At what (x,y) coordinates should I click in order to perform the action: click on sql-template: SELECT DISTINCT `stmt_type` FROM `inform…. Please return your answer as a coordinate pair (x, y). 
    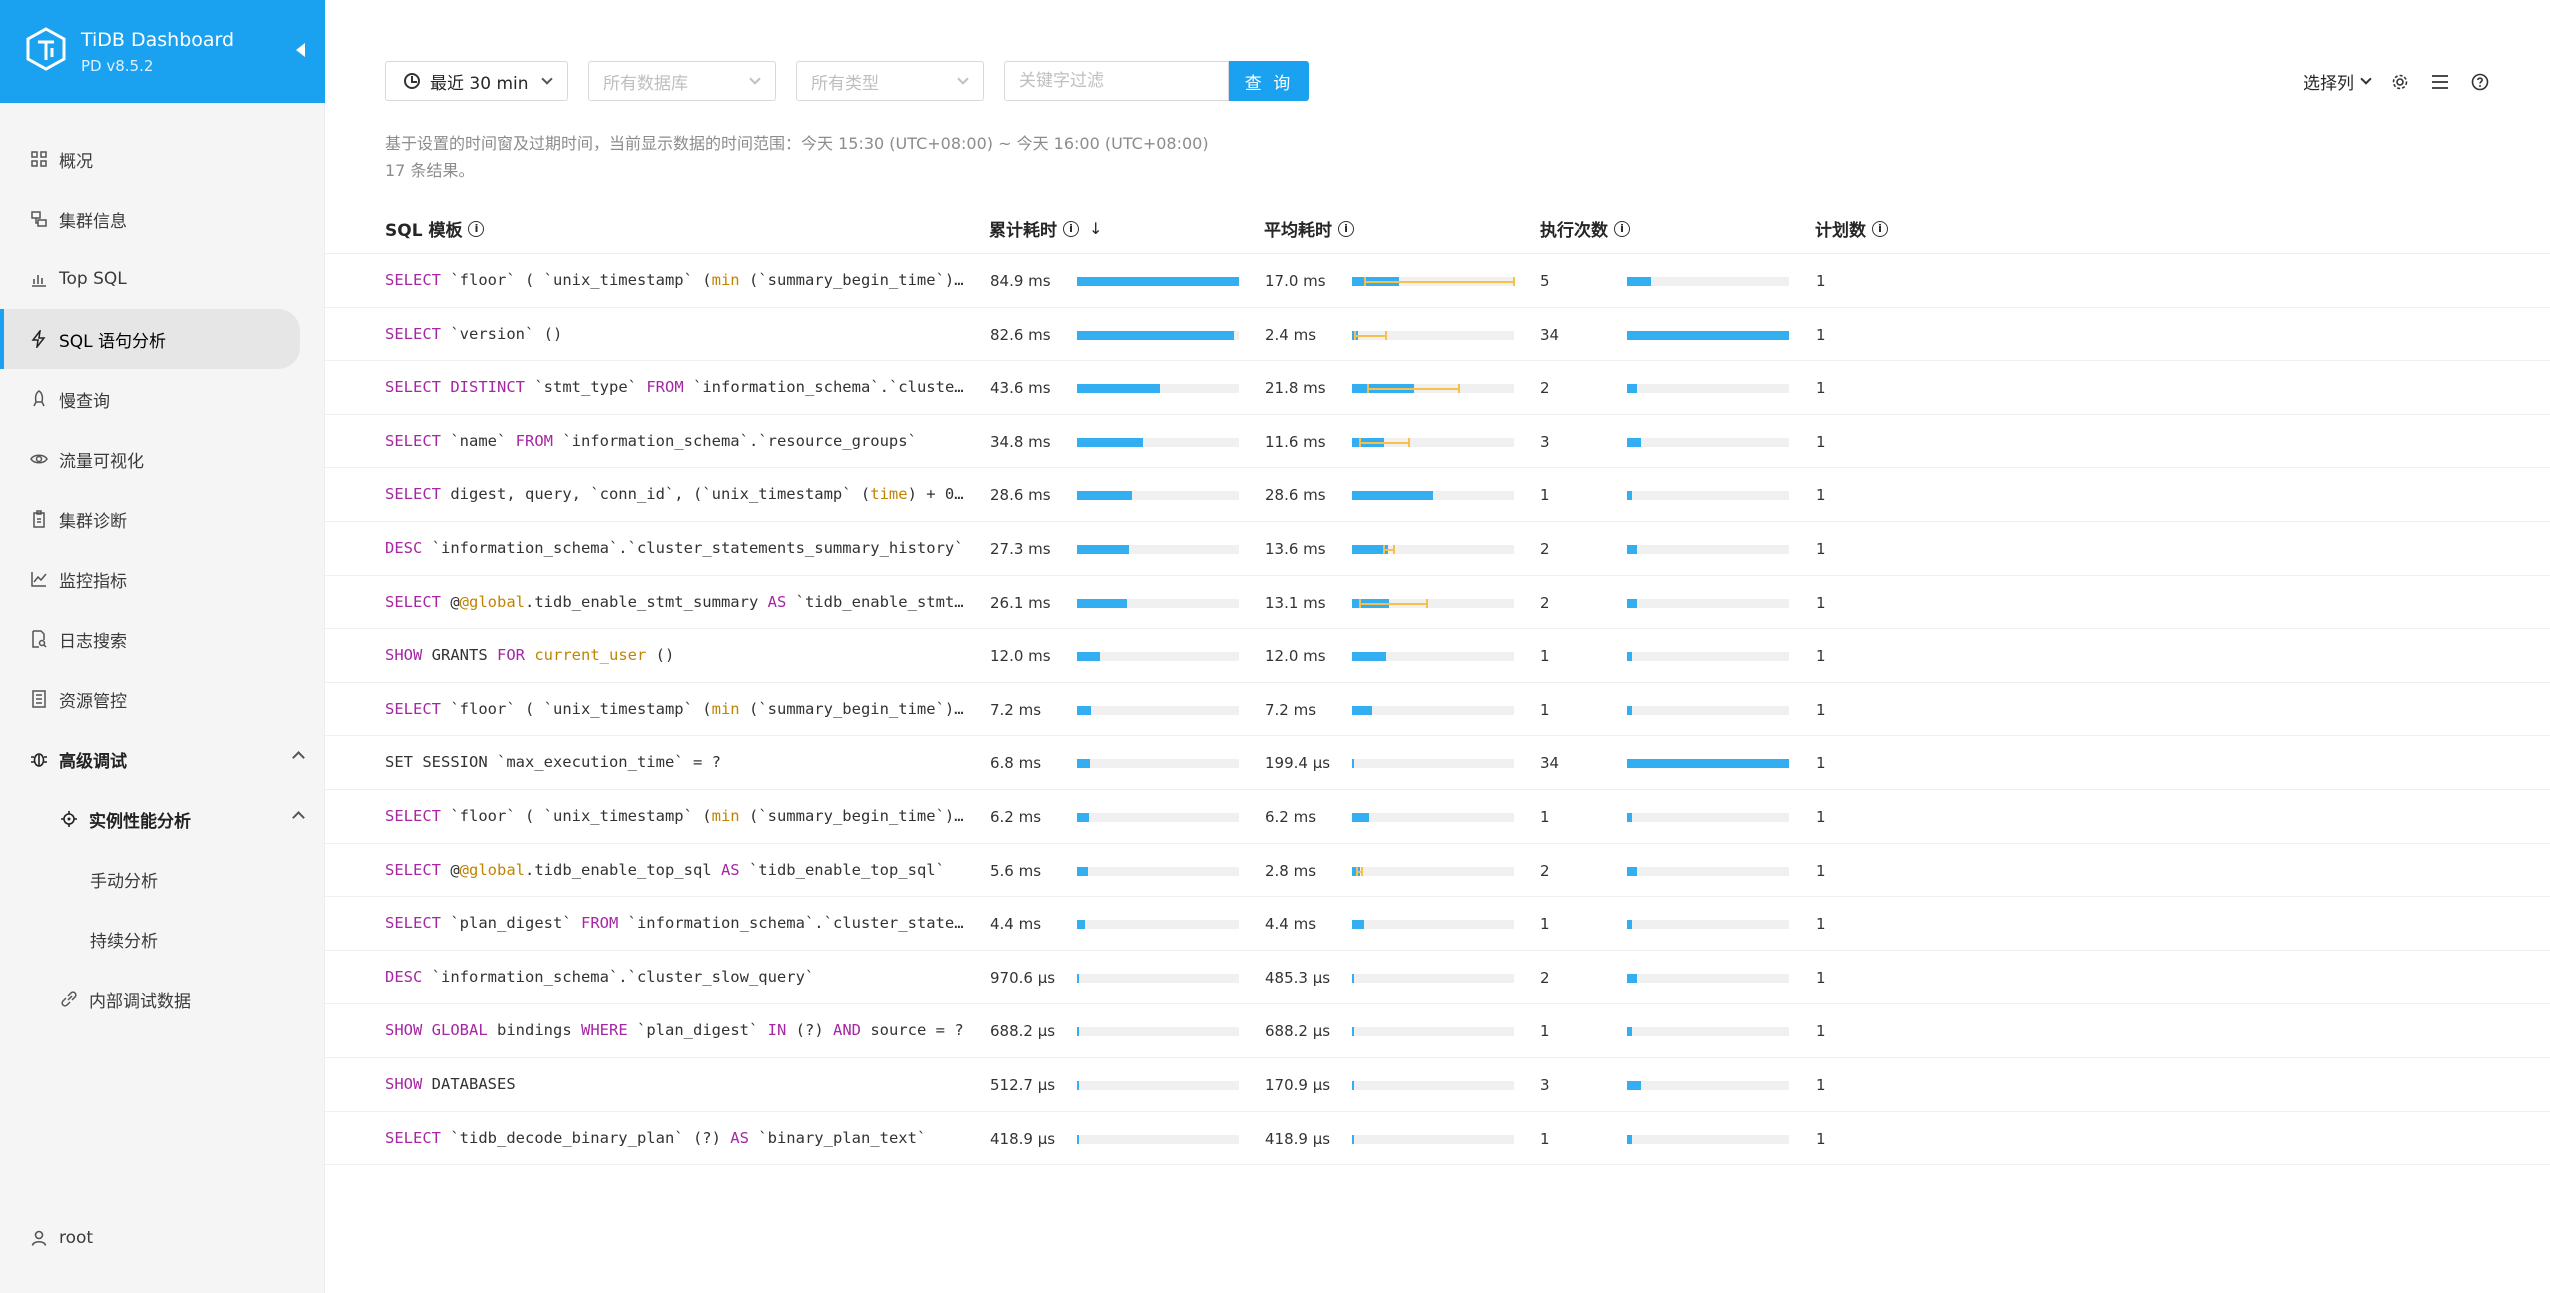
    Looking at the image, I should click on (675, 387).